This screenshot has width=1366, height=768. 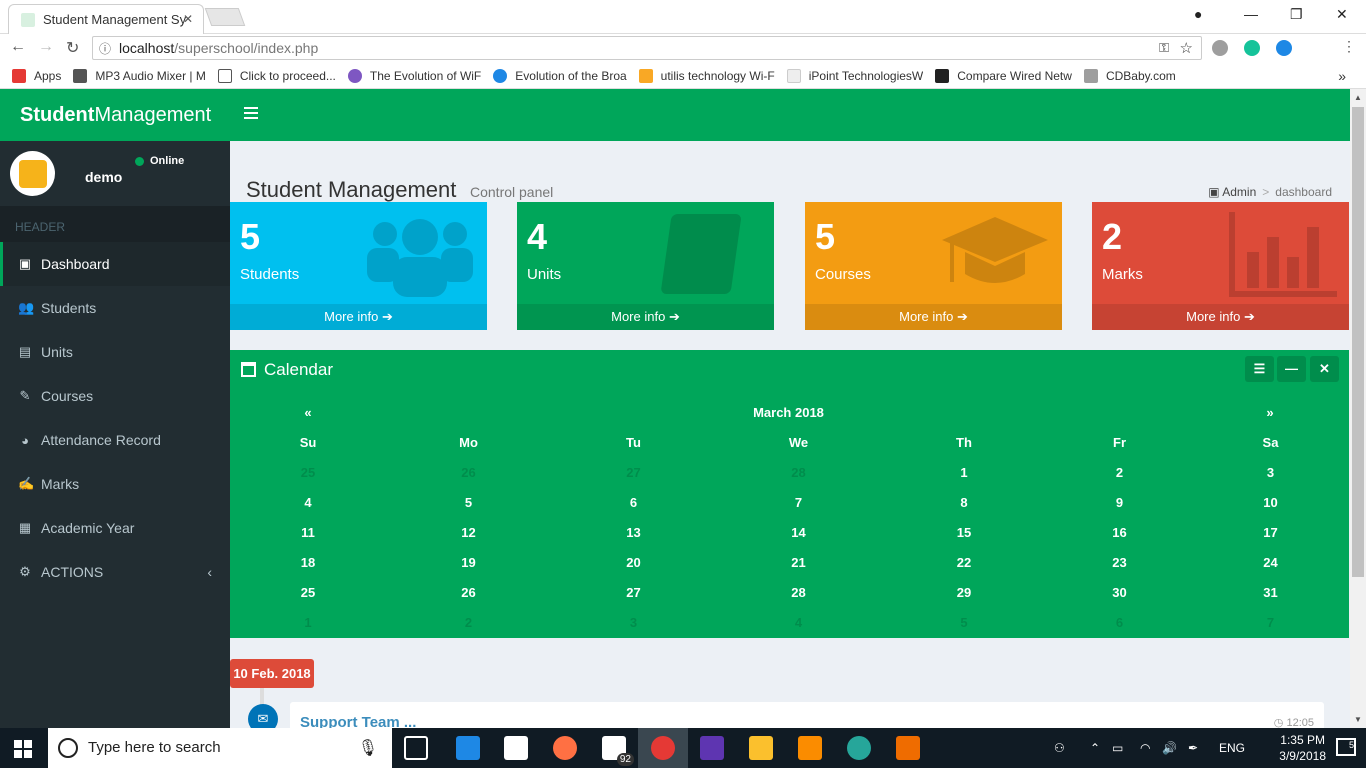 What do you see at coordinates (36, 75) in the screenshot?
I see `bookmark-apps: Apps` at bounding box center [36, 75].